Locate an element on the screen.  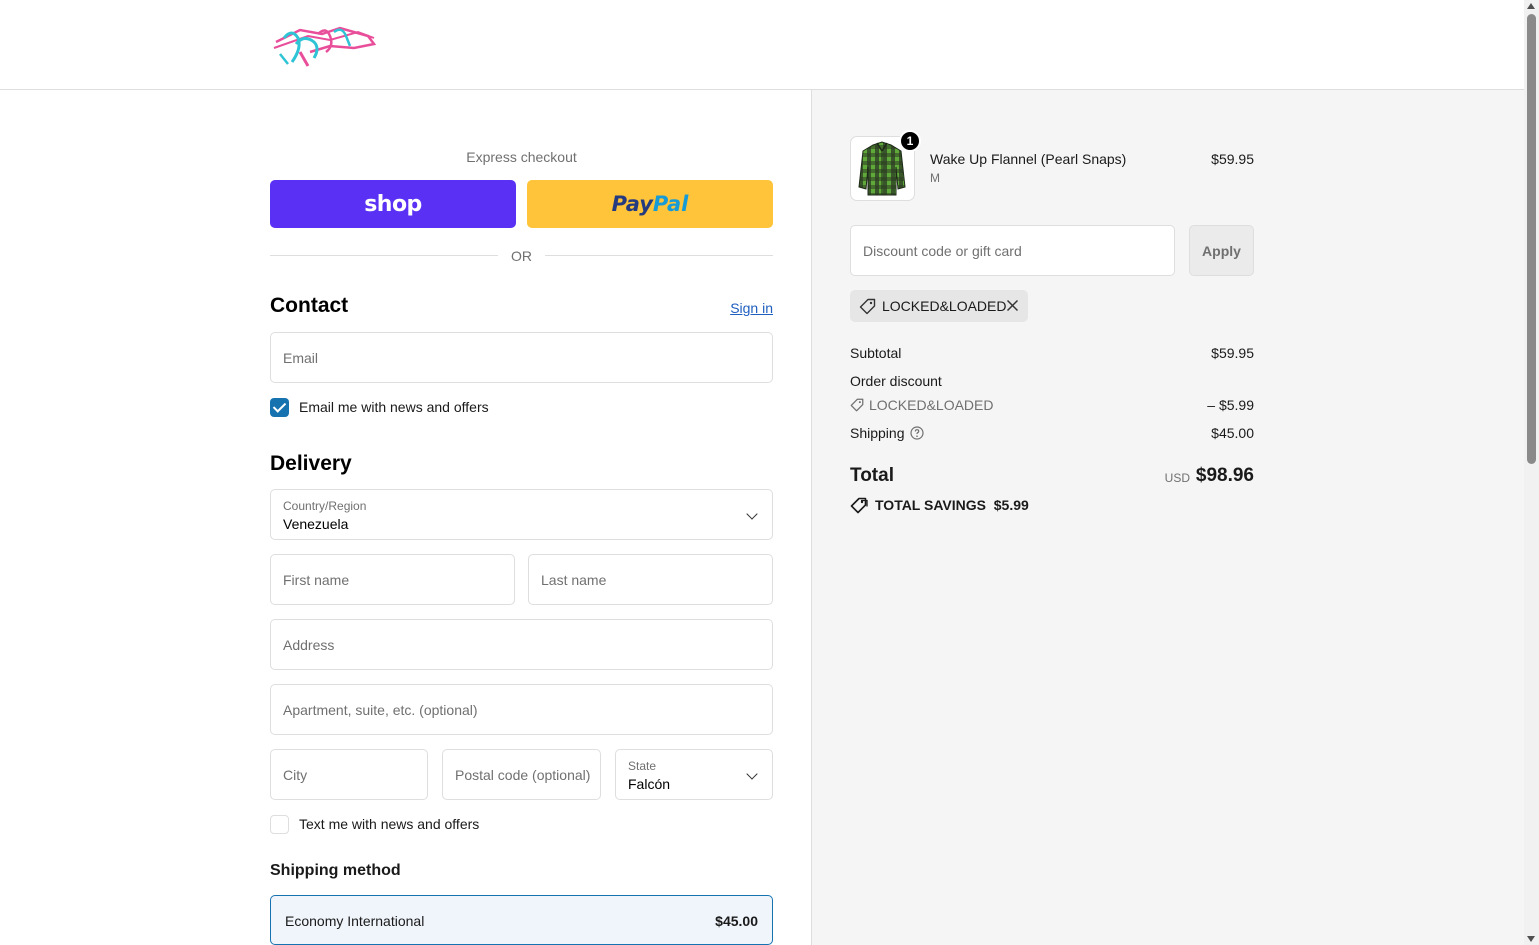
subtotal-label: Subtotal is located at coordinates (876, 353).